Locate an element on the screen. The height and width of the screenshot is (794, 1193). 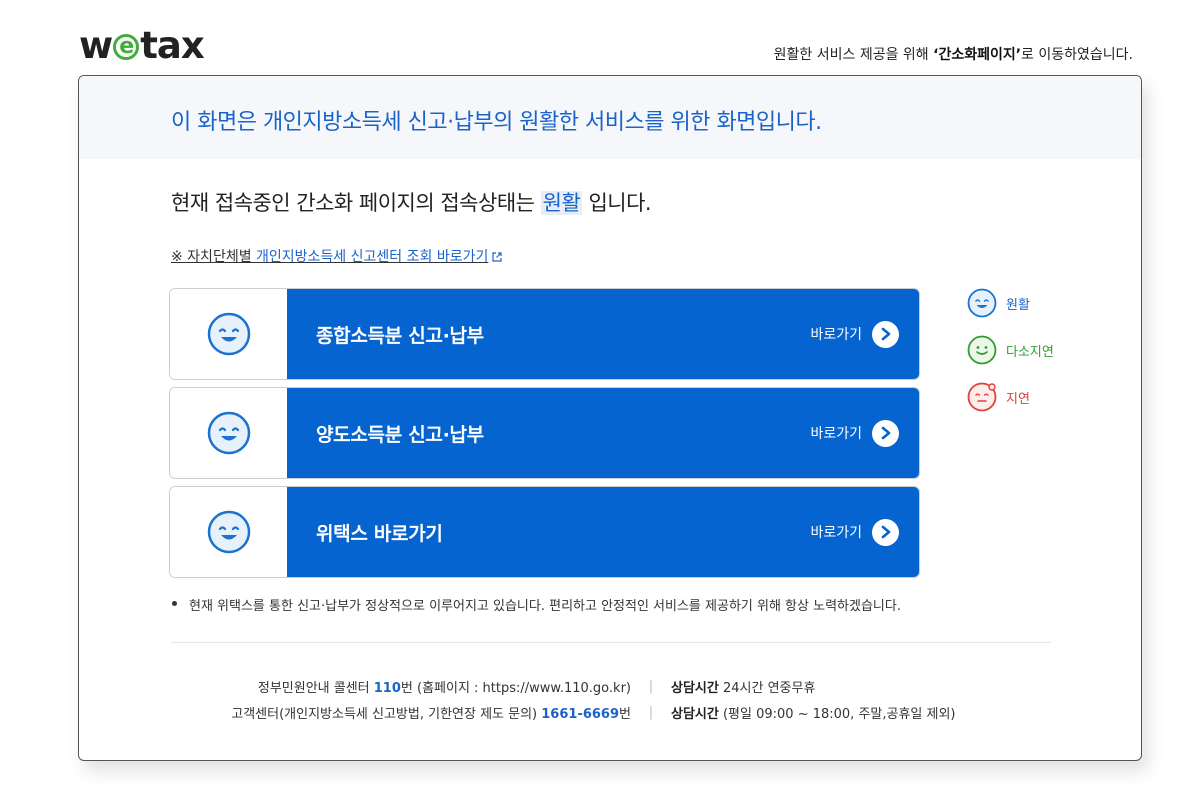
link-prefix: ※ 자치단체별 is located at coordinates (214, 257).